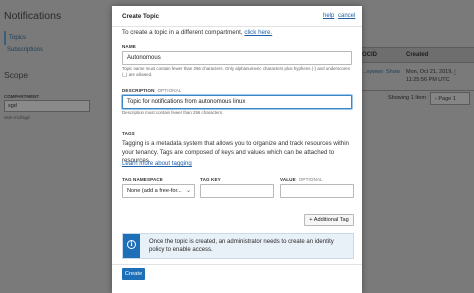  I want to click on tags-label: TAGS, so click(128, 133).